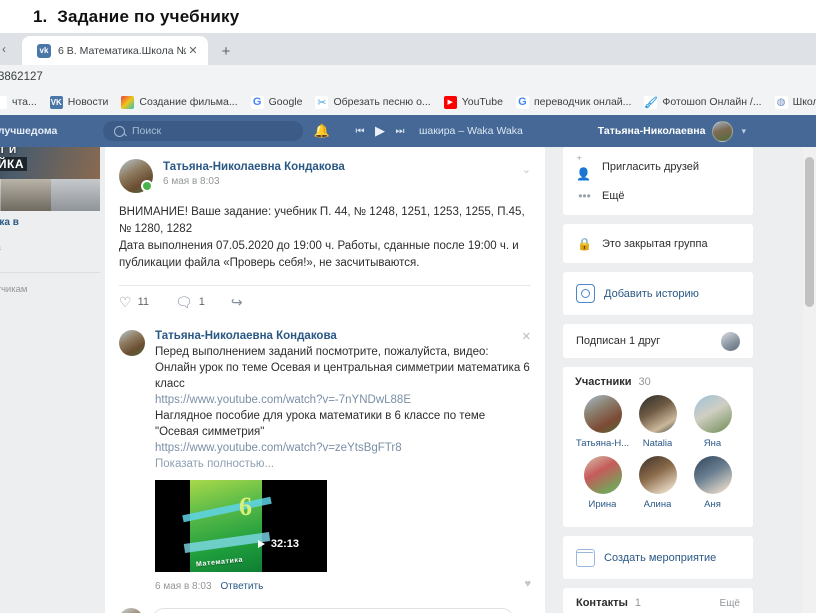  I want to click on post-author: Татьяна-Николаевна Кондакова, so click(254, 167).